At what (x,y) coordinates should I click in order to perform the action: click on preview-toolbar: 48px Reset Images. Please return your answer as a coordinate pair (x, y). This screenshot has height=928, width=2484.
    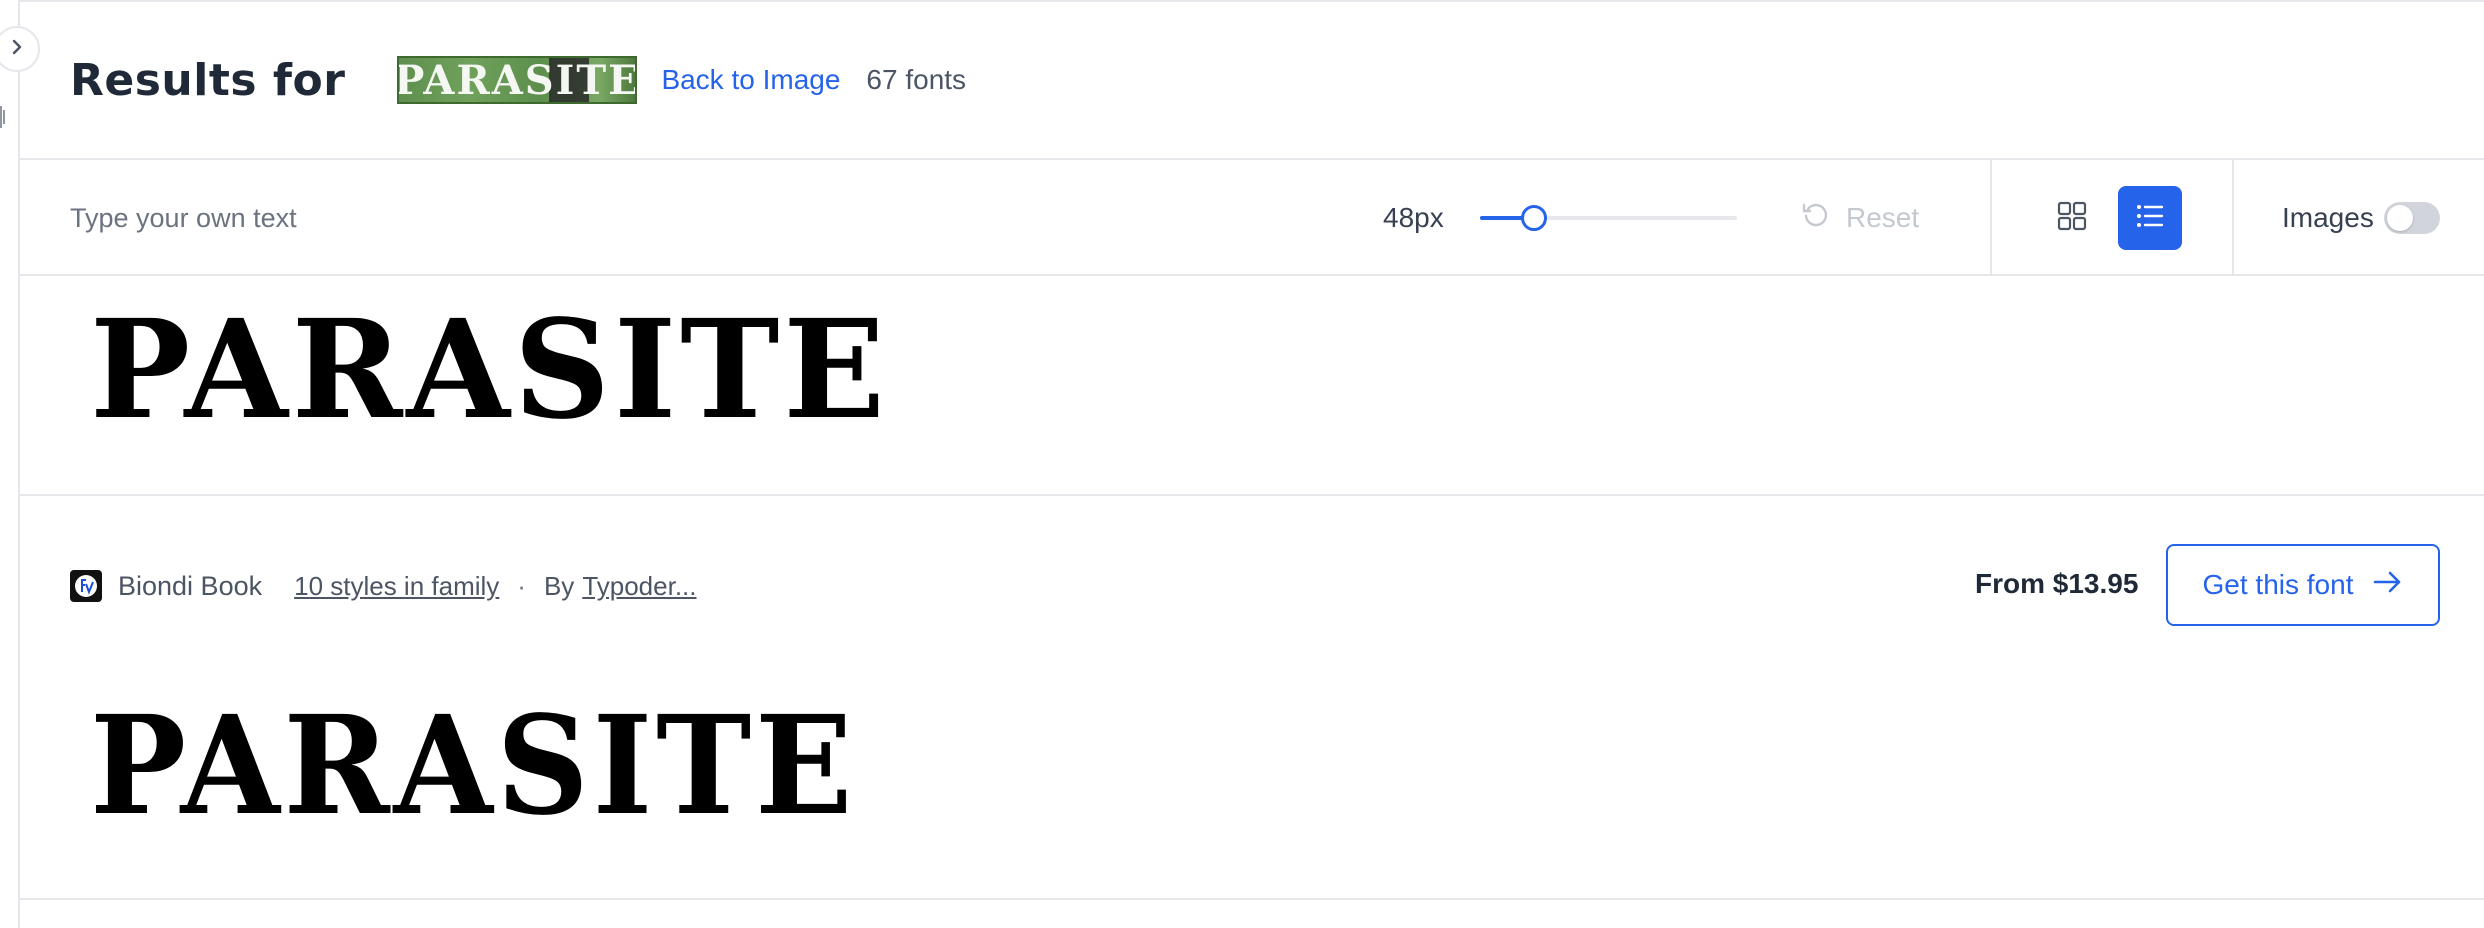
    Looking at the image, I should click on (1252, 218).